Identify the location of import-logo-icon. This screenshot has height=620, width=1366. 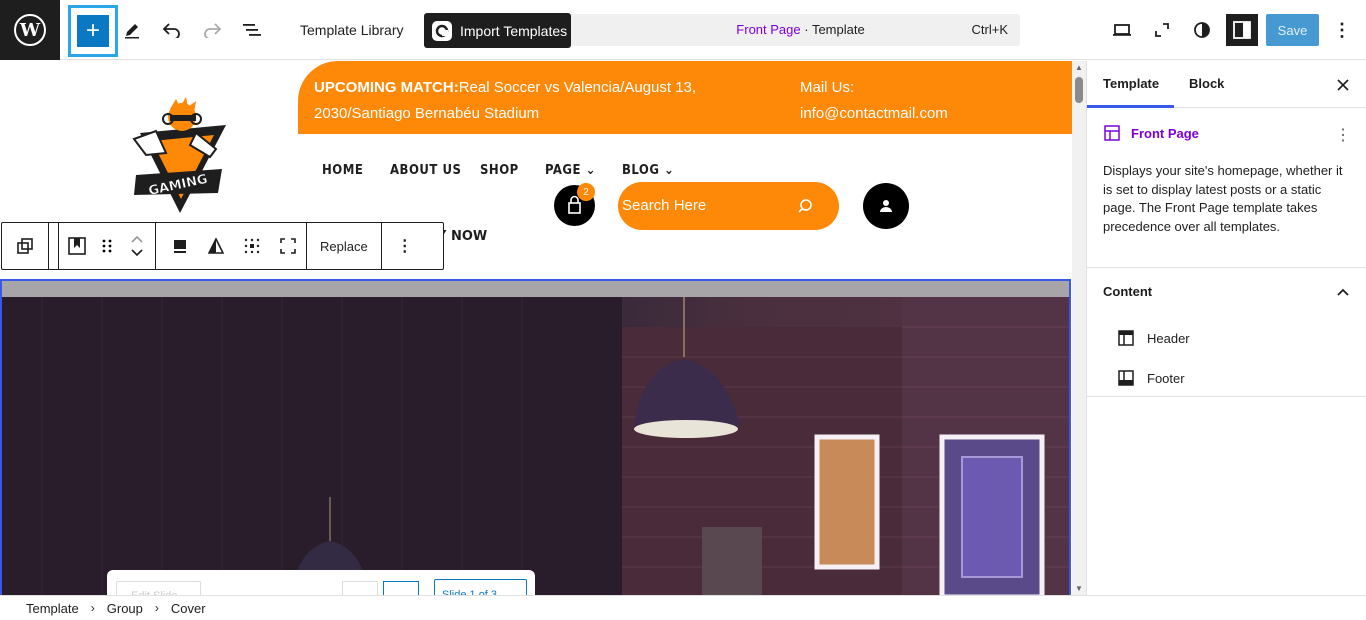
(442, 30).